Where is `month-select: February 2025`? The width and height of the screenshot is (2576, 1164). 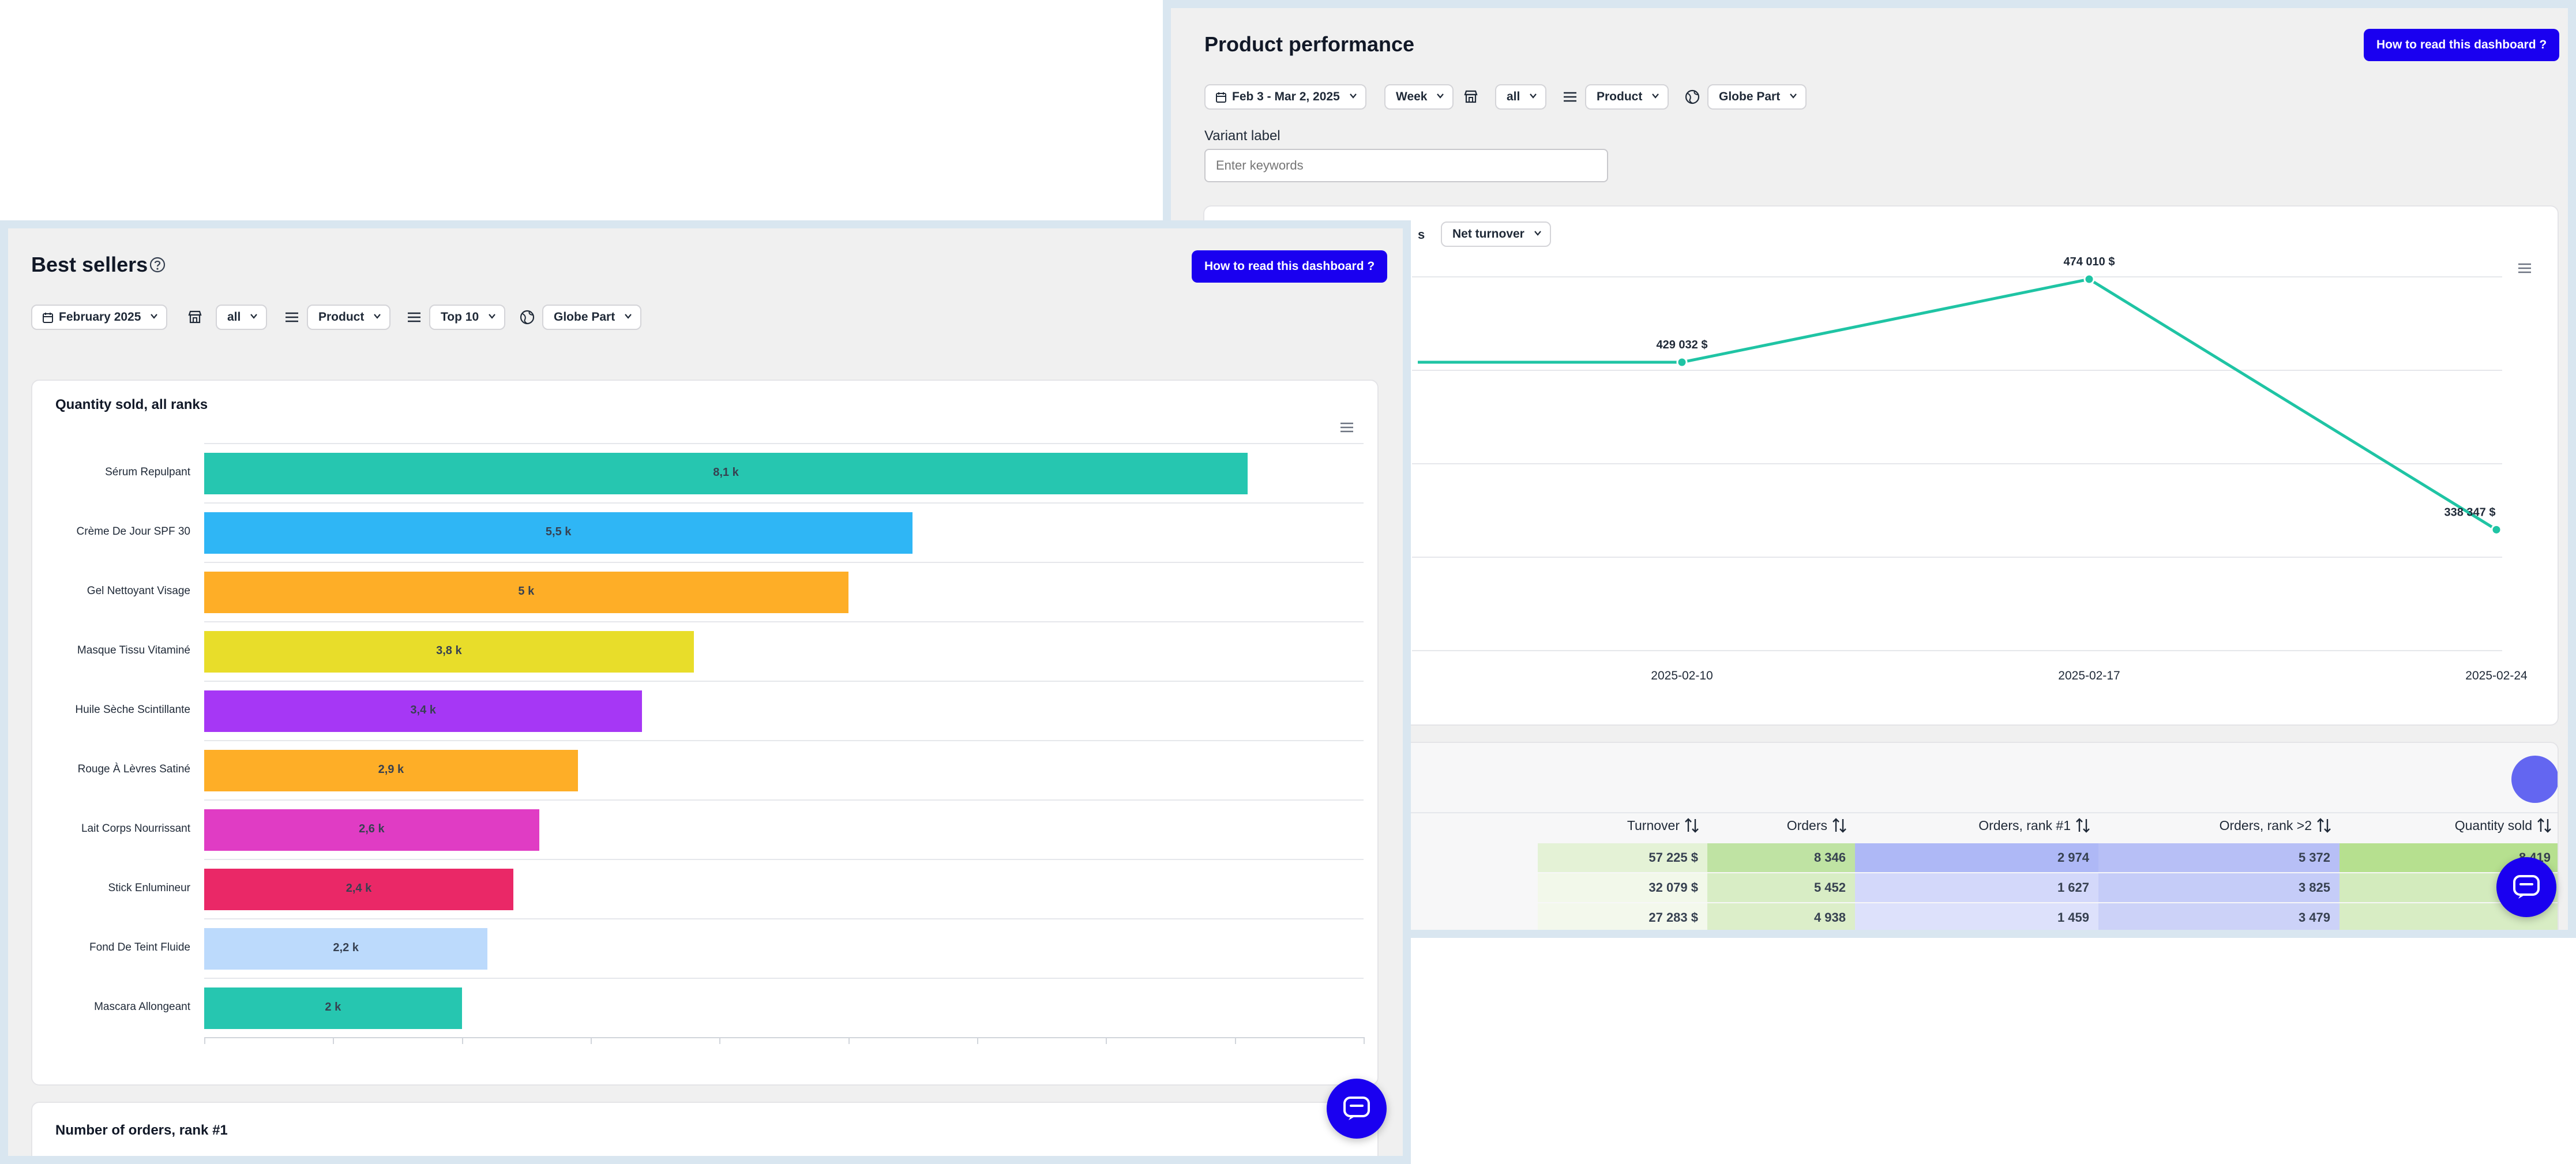
month-select: February 2025 is located at coordinates (99, 317).